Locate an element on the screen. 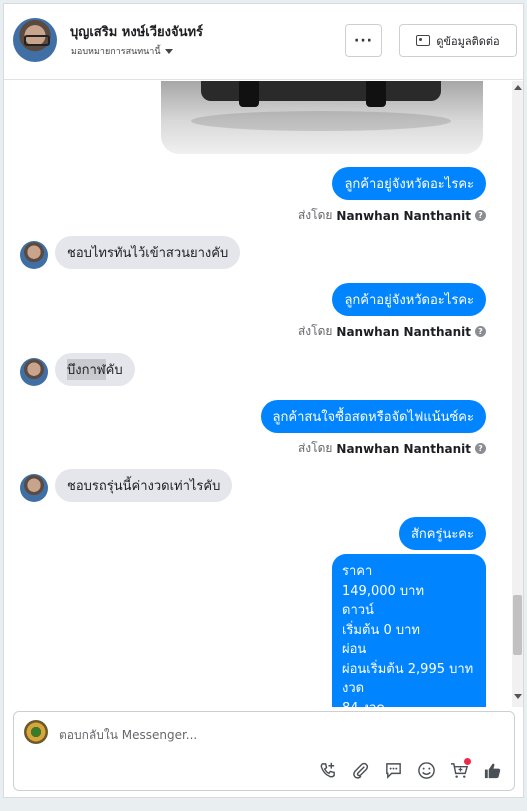 The image size is (527, 811). price-line: ราคา is located at coordinates (357, 571).